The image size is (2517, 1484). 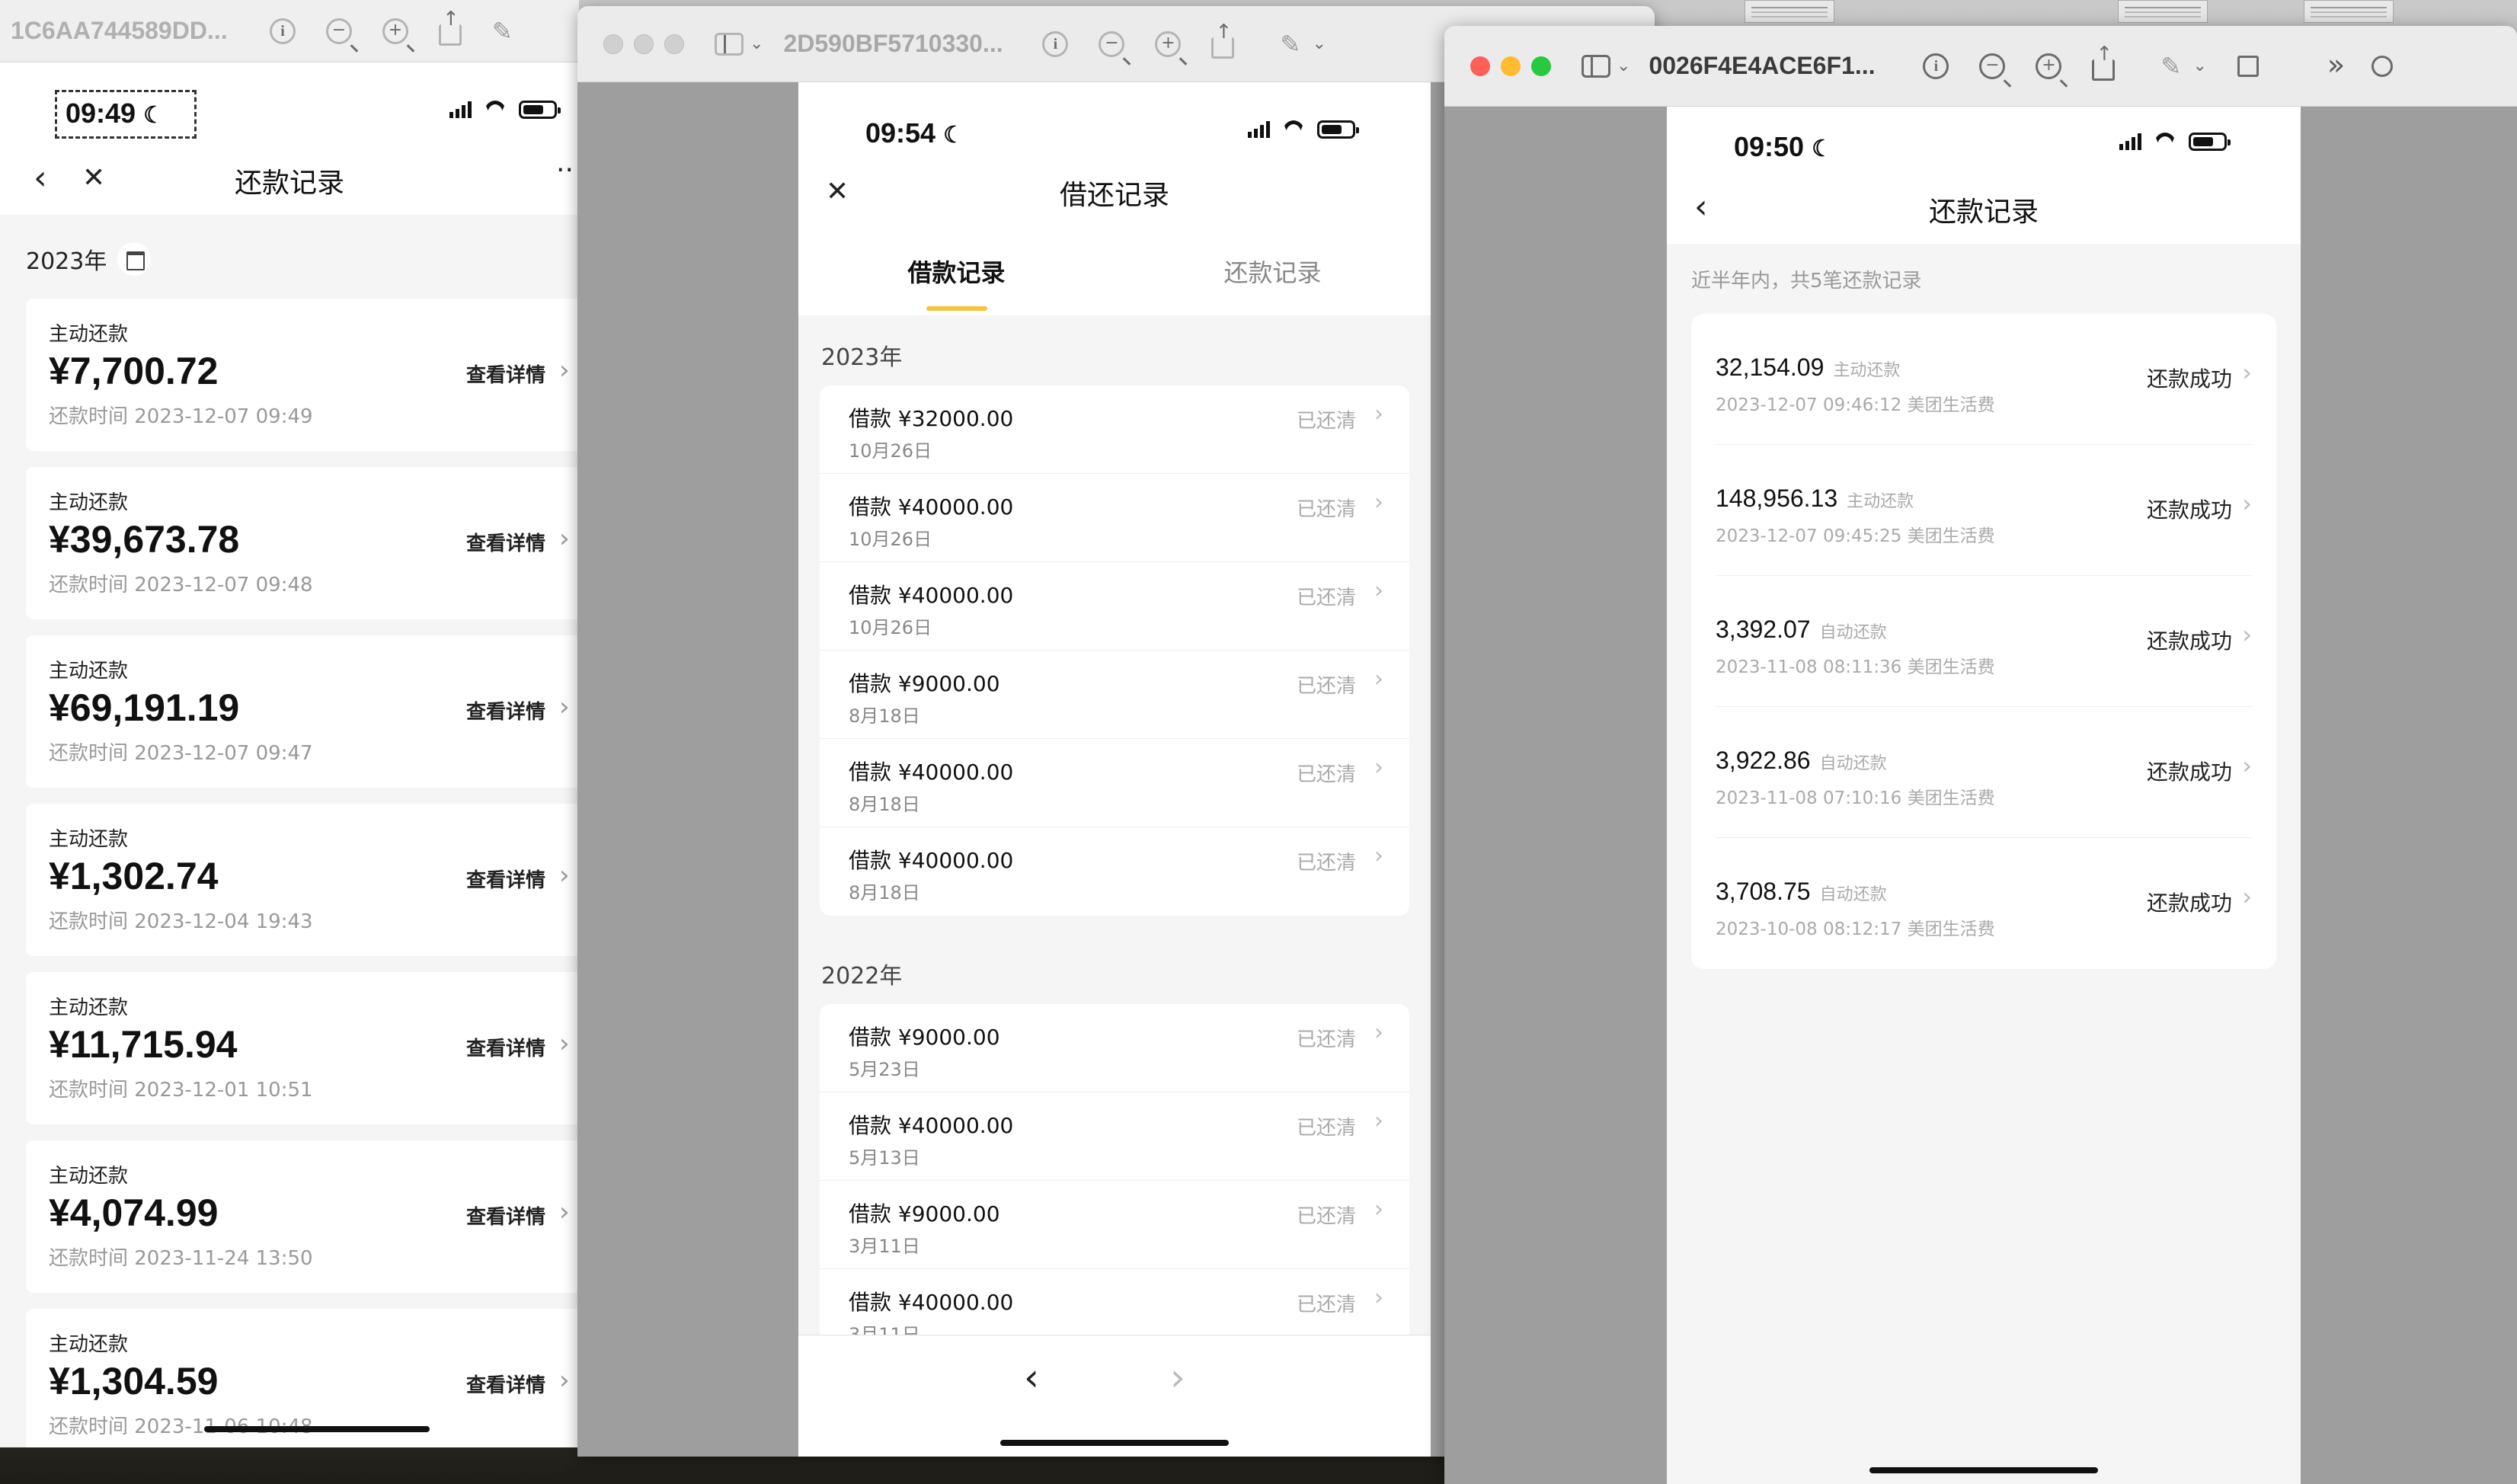 I want to click on forward-icon: ›, so click(x=1177, y=1377).